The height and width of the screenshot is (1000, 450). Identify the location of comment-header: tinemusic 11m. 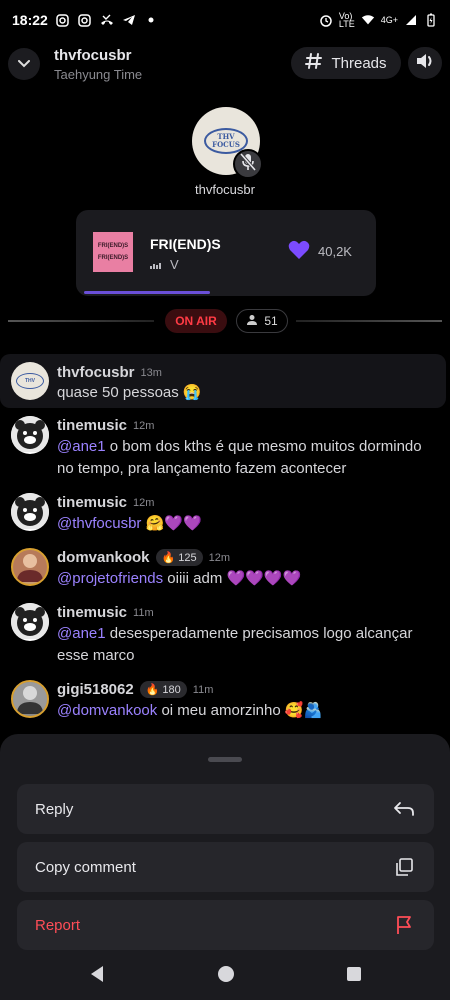
(105, 612).